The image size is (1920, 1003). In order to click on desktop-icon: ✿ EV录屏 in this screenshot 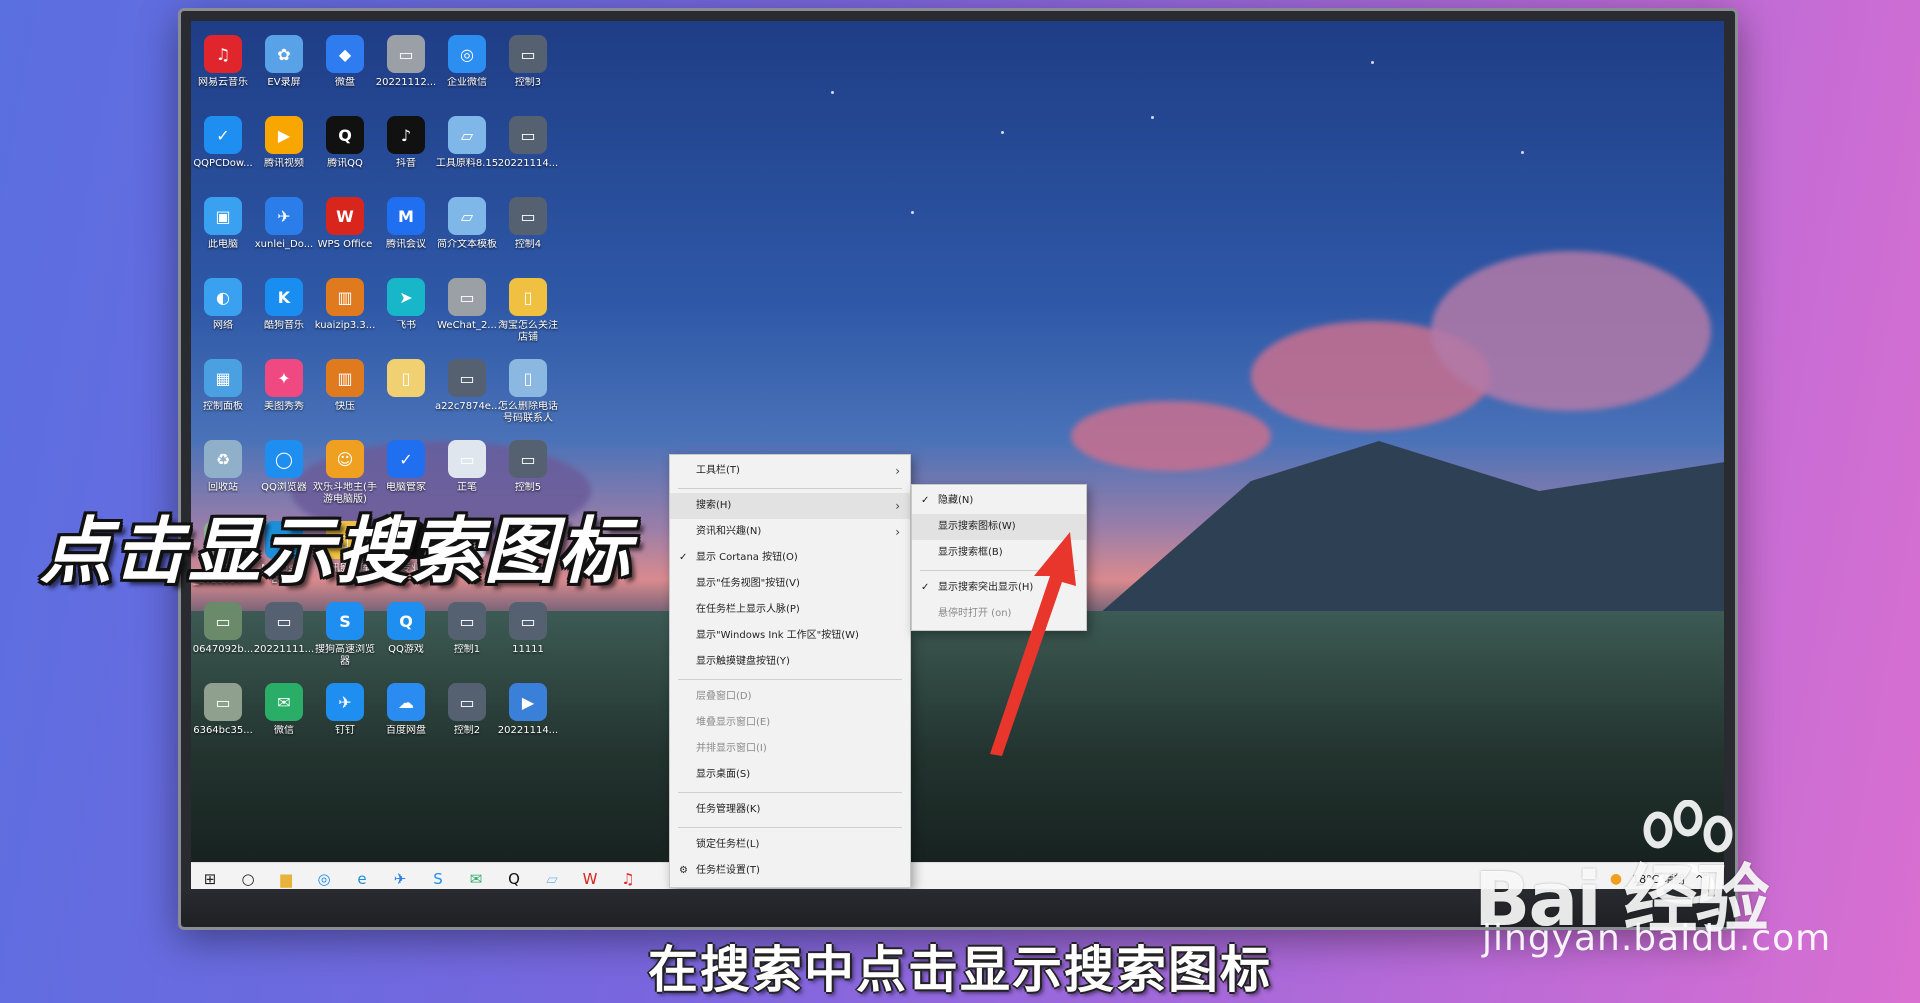, I will do `click(284, 74)`.